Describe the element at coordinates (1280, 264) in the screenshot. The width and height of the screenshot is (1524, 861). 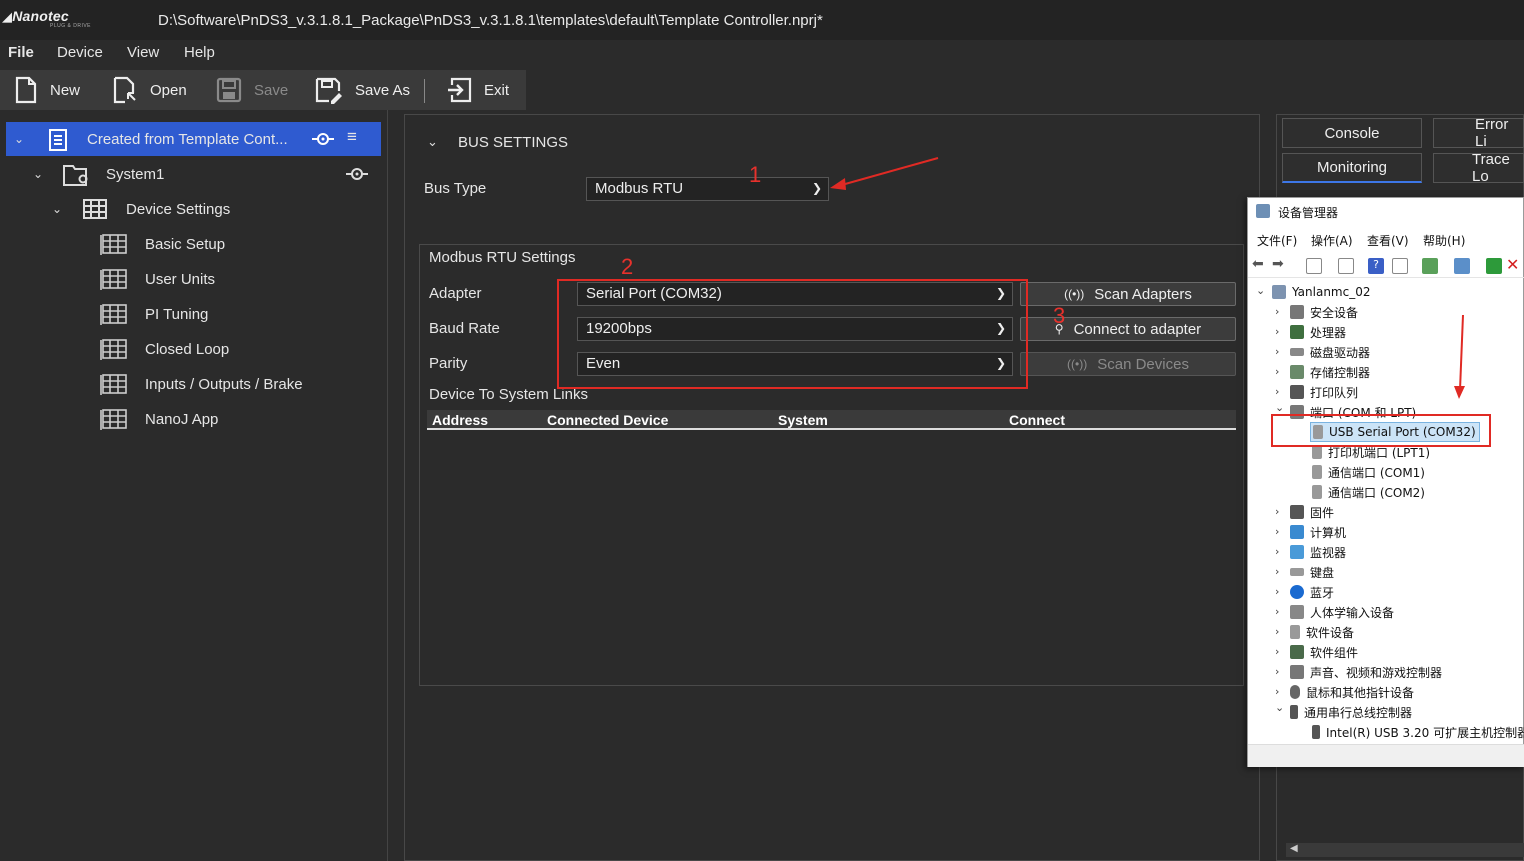
I see `forward-arrow-icon: ➡` at that location.